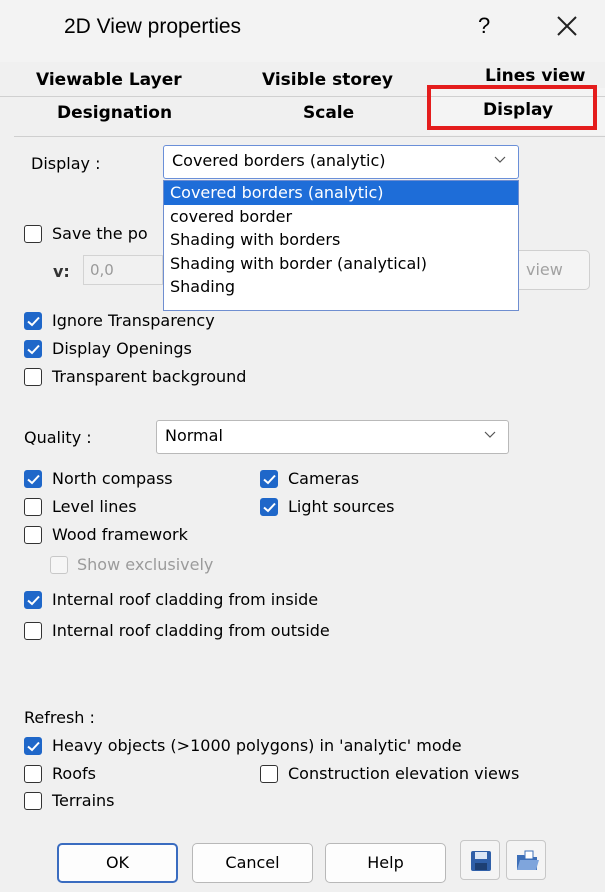 The width and height of the screenshot is (605, 892). I want to click on construction-elevation-label: Construction elevation views, so click(404, 773).